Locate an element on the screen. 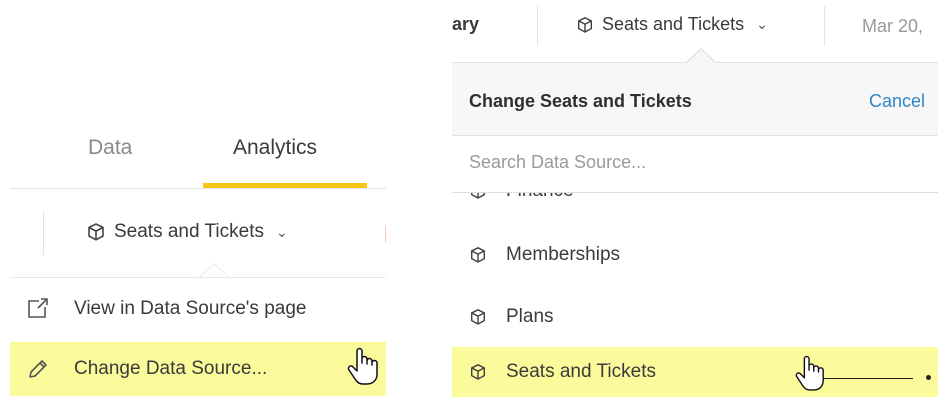  pencil-icon is located at coordinates (39, 369).